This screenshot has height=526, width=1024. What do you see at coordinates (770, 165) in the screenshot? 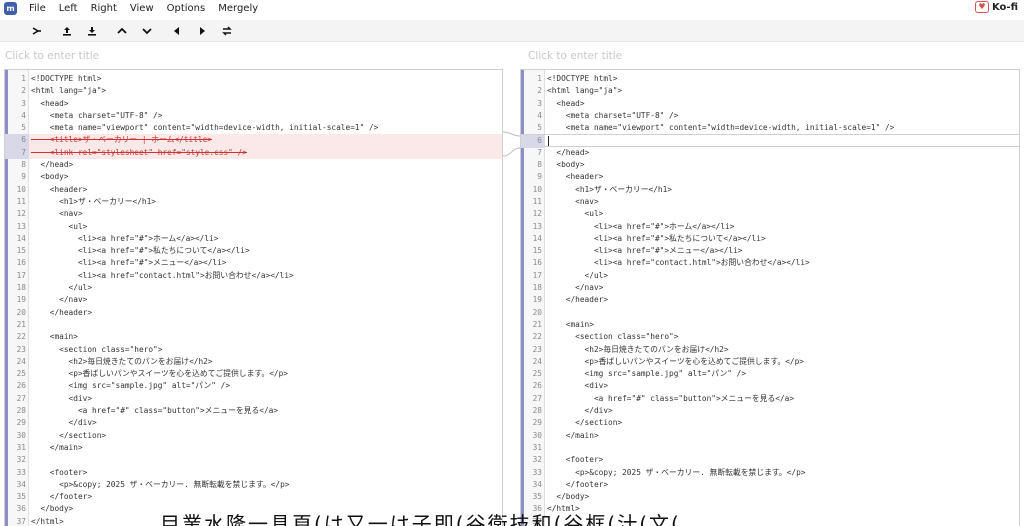
I see `code-line: 8 <body>` at bounding box center [770, 165].